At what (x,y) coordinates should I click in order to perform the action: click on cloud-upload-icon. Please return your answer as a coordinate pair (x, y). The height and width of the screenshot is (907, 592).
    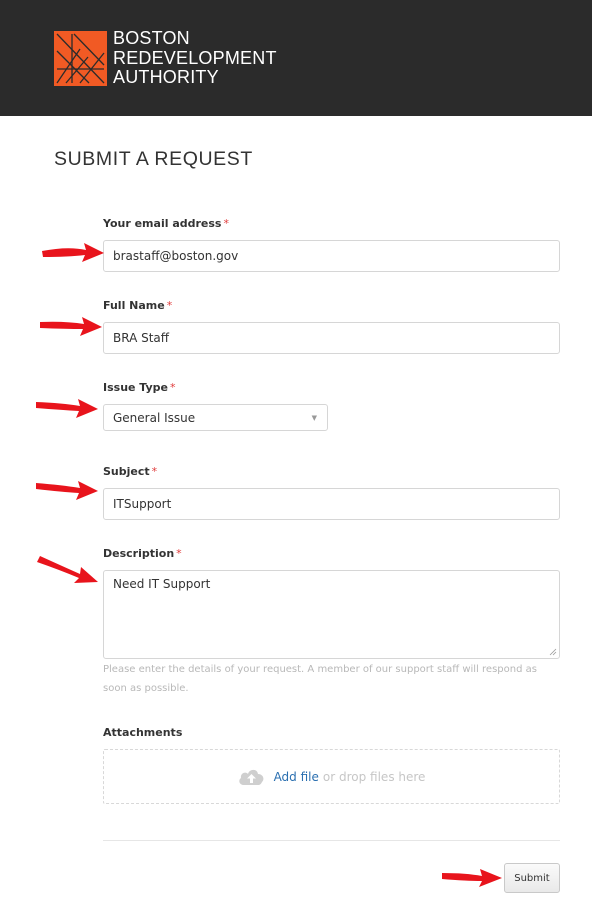
    Looking at the image, I should click on (250, 777).